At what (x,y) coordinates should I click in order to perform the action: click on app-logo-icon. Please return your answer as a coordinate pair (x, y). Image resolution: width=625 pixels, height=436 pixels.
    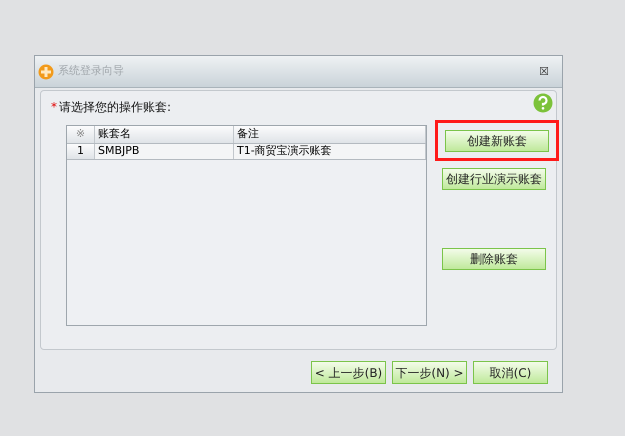
    Looking at the image, I should click on (46, 72).